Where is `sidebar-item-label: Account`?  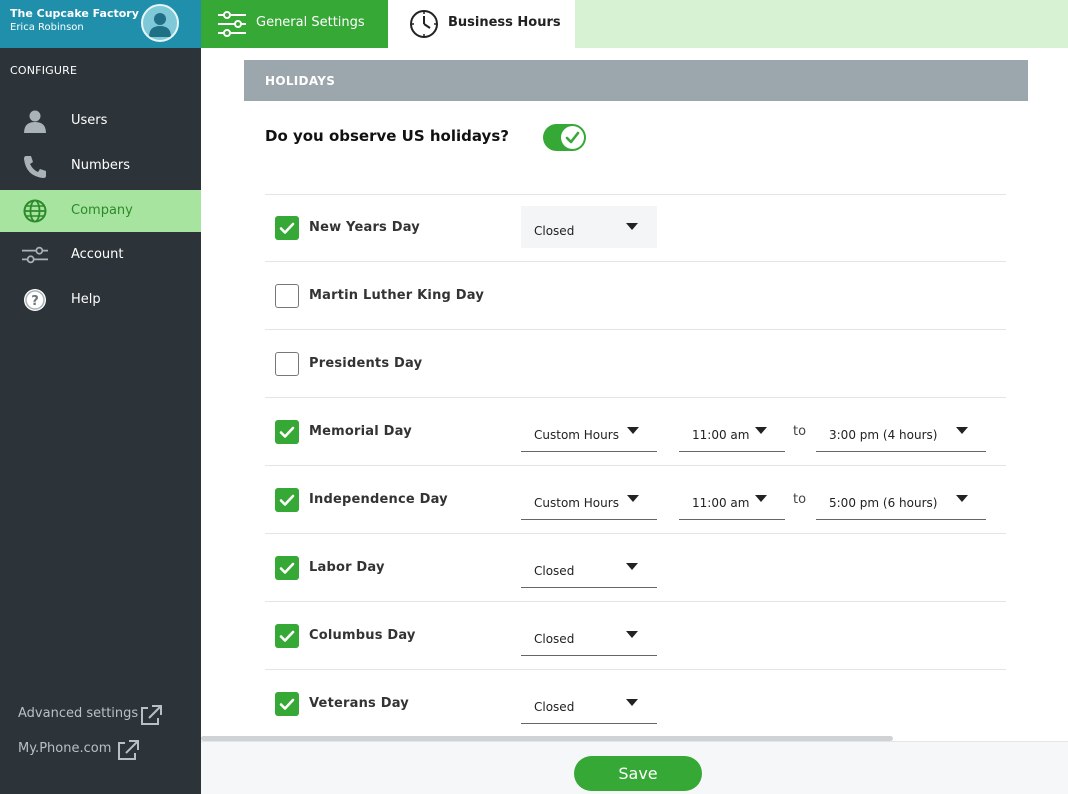 sidebar-item-label: Account is located at coordinates (97, 254).